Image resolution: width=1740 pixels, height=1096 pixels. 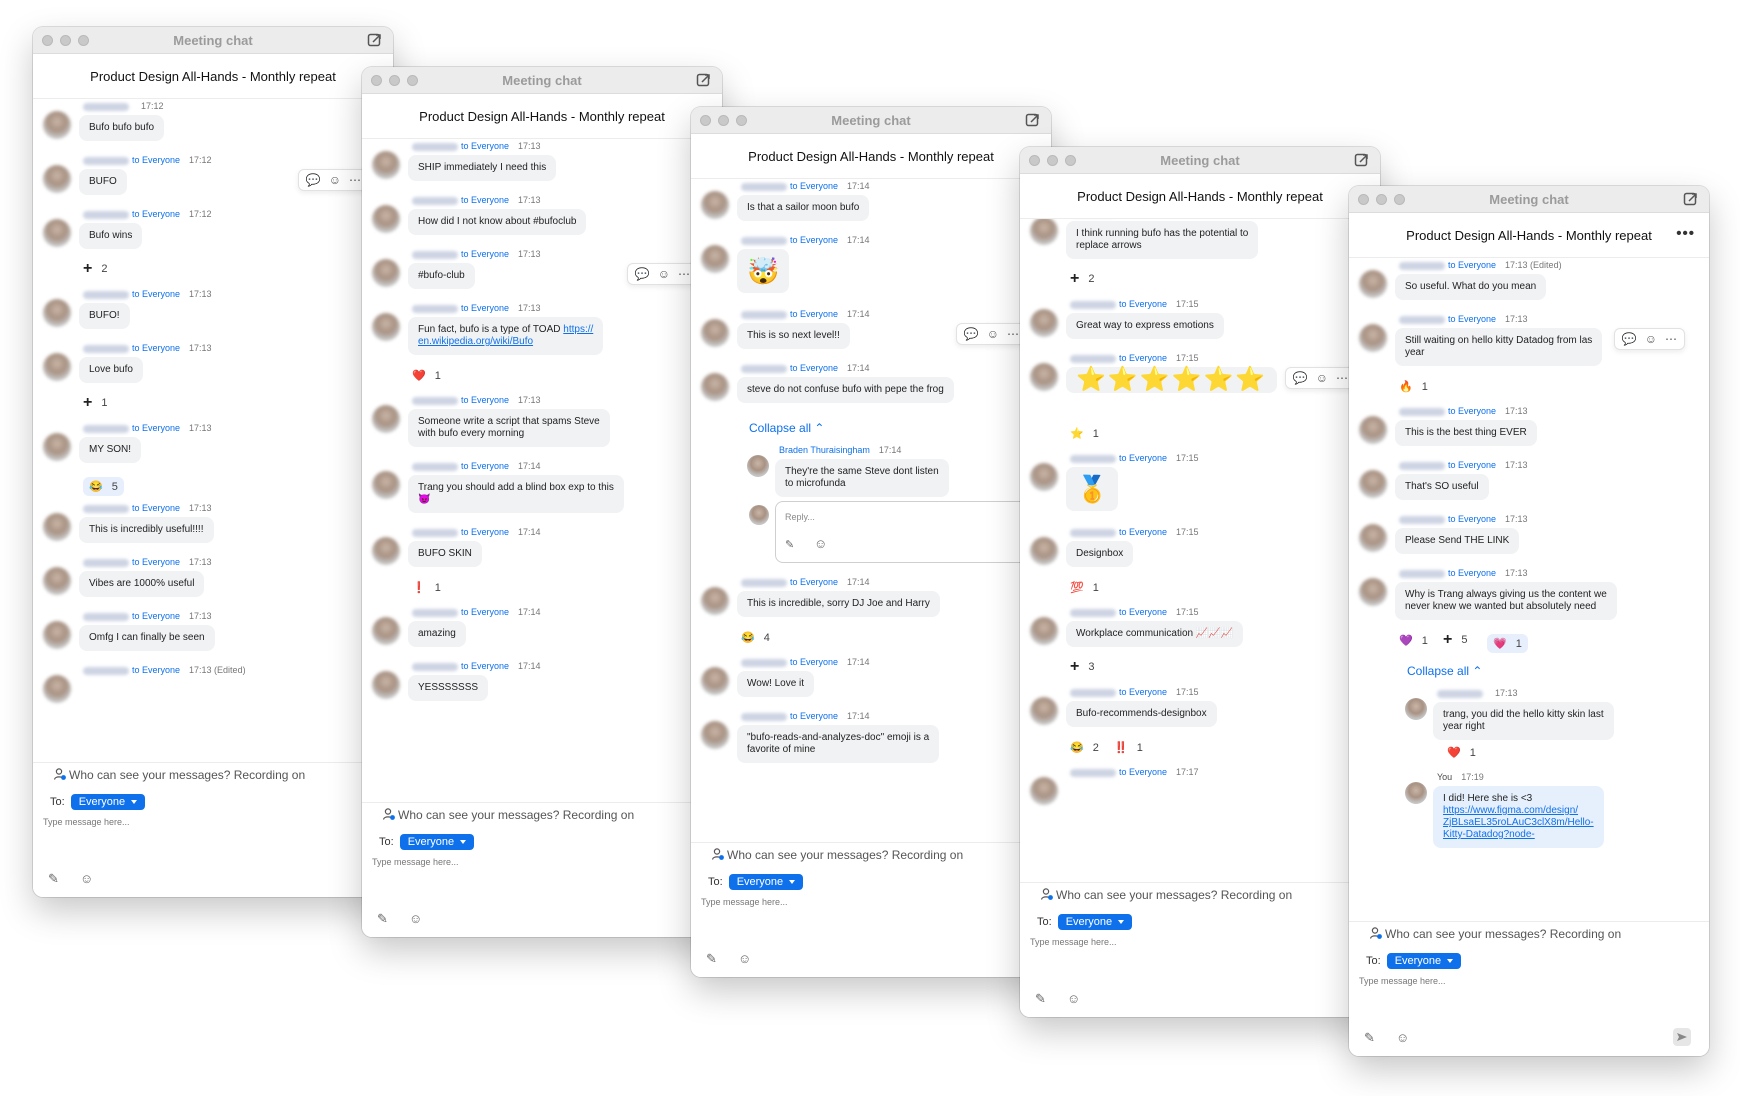 What do you see at coordinates (913, 532) in the screenshot?
I see `reply-input: Reply...✎☺➤` at bounding box center [913, 532].